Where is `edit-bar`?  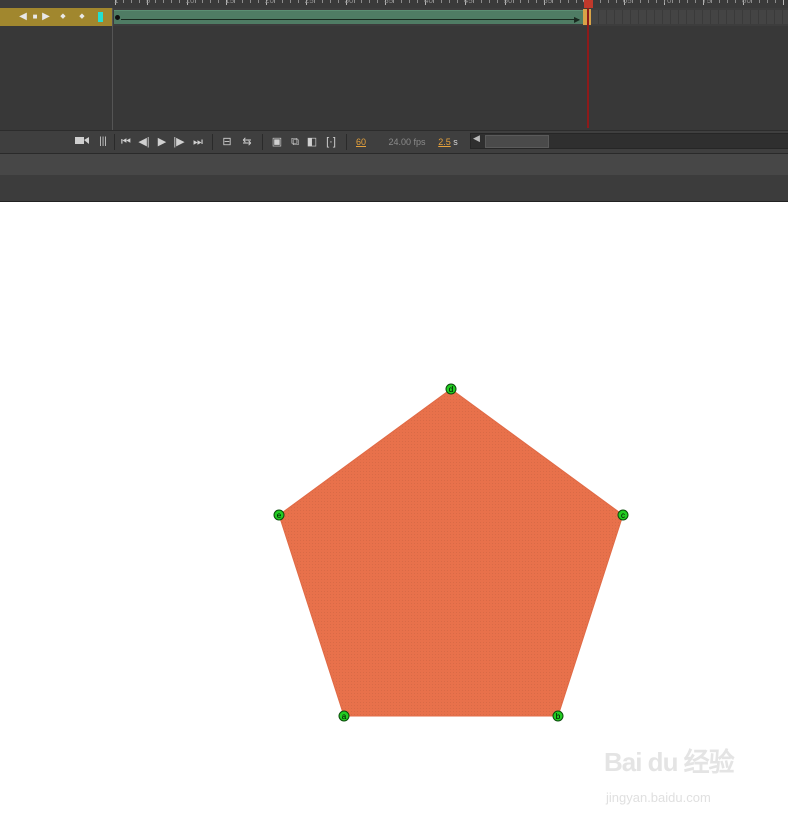 edit-bar is located at coordinates (394, 188).